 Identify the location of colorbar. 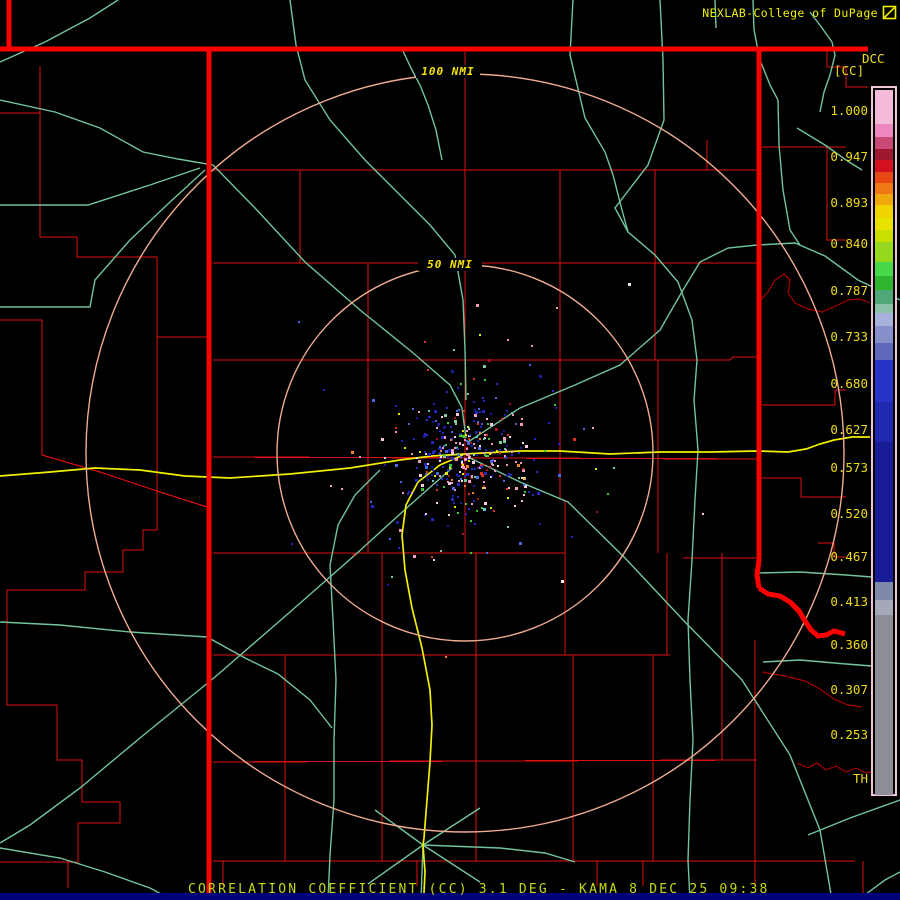
(884, 441).